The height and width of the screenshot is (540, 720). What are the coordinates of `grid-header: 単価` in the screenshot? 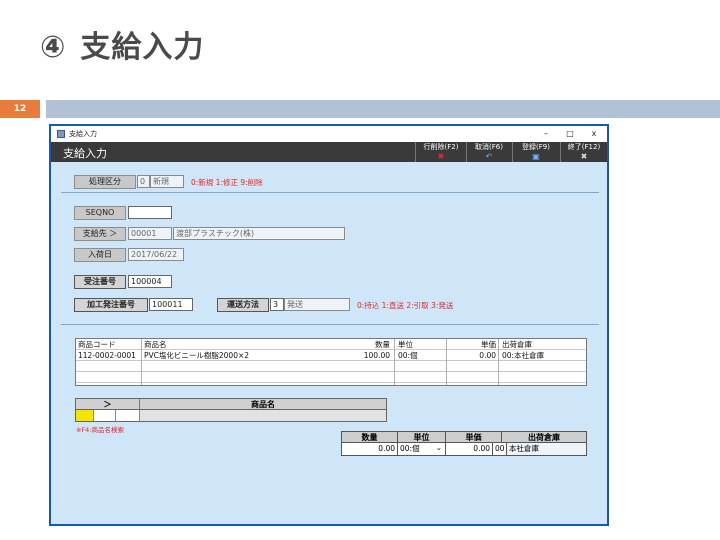 It's located at (488, 344).